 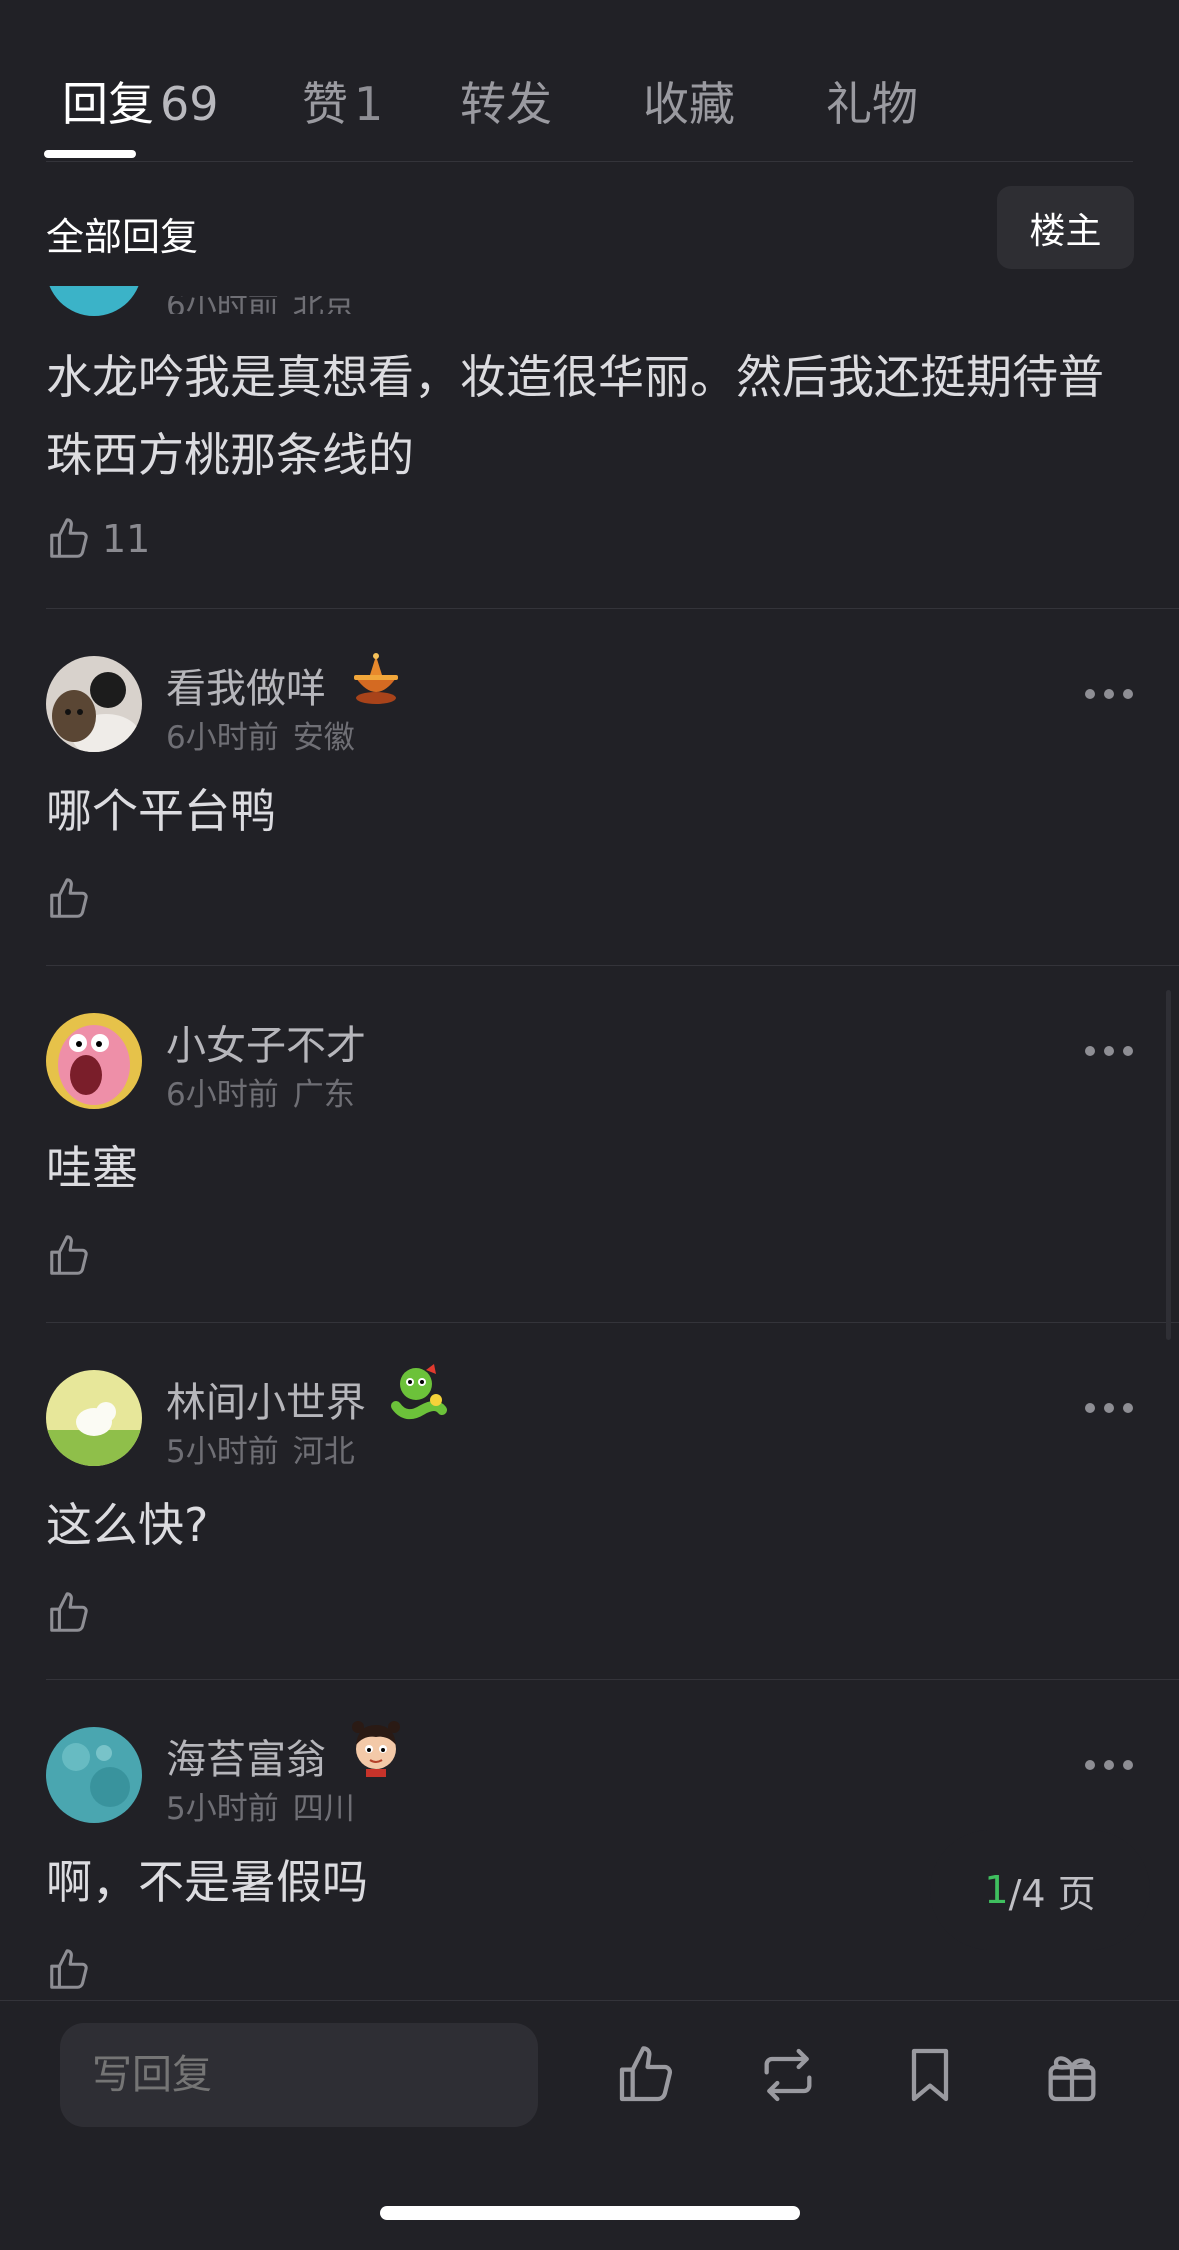 I want to click on comment-text: 哇塞, so click(x=92, y=1168).